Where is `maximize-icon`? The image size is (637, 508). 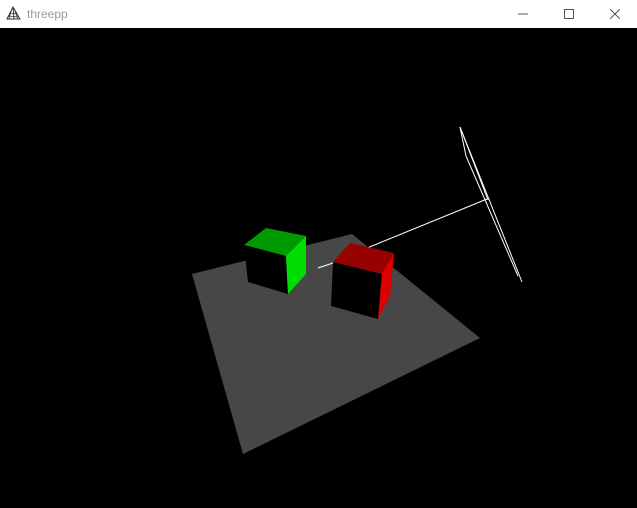 maximize-icon is located at coordinates (569, 14).